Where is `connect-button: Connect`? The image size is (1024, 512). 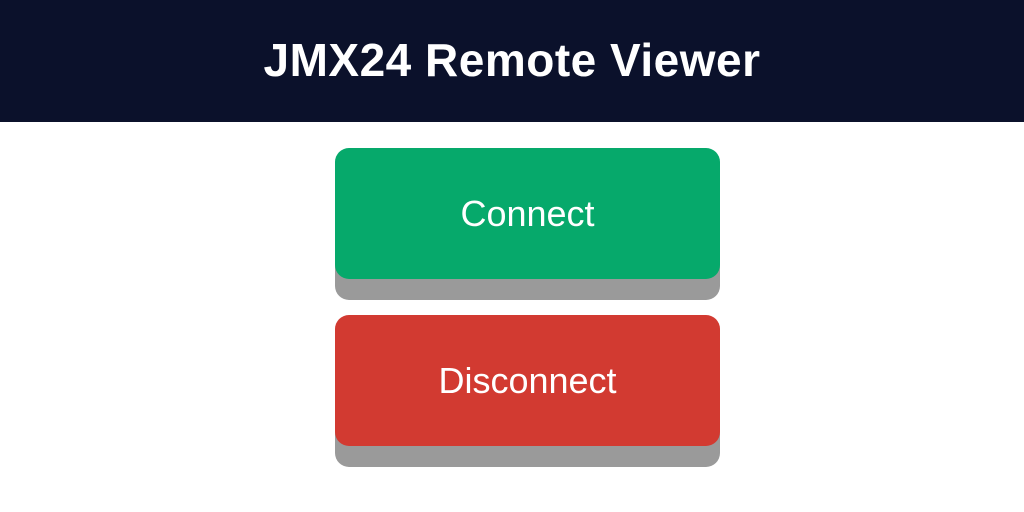
connect-button: Connect is located at coordinates (527, 213).